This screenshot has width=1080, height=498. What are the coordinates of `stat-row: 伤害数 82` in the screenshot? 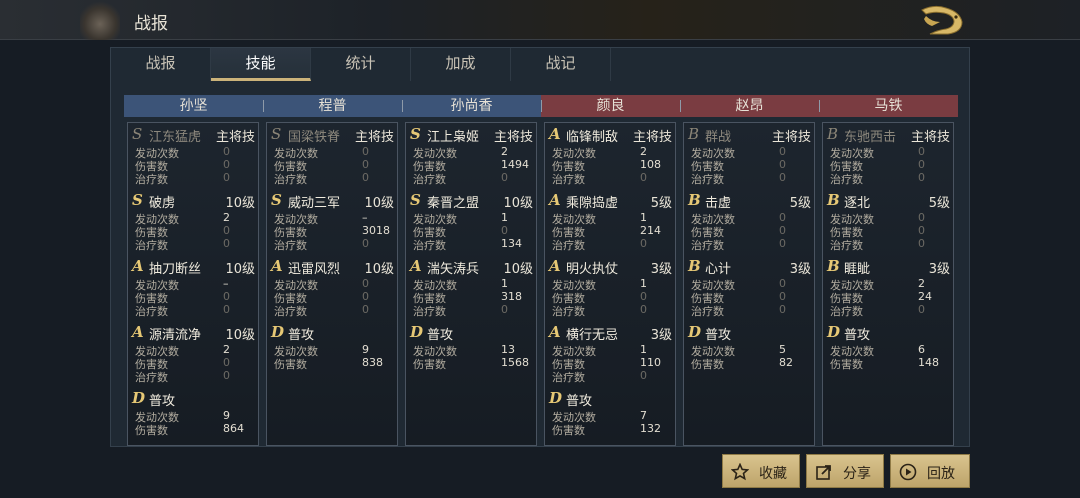 It's located at (749, 363).